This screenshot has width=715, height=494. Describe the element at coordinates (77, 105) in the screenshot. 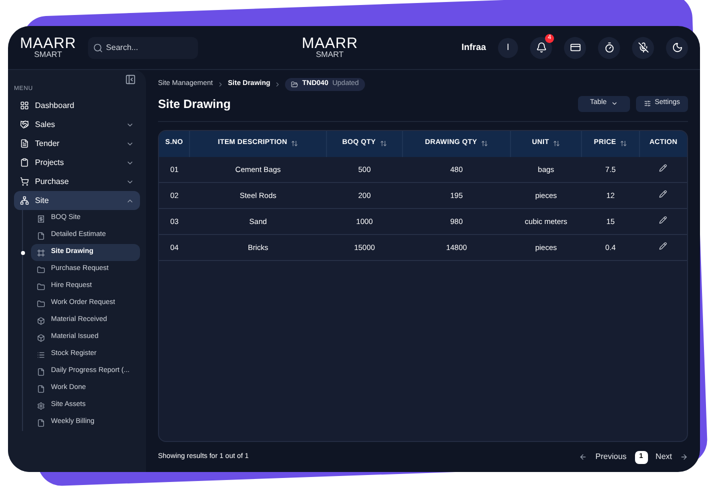

I see `sidebar-item: Dashboard` at that location.